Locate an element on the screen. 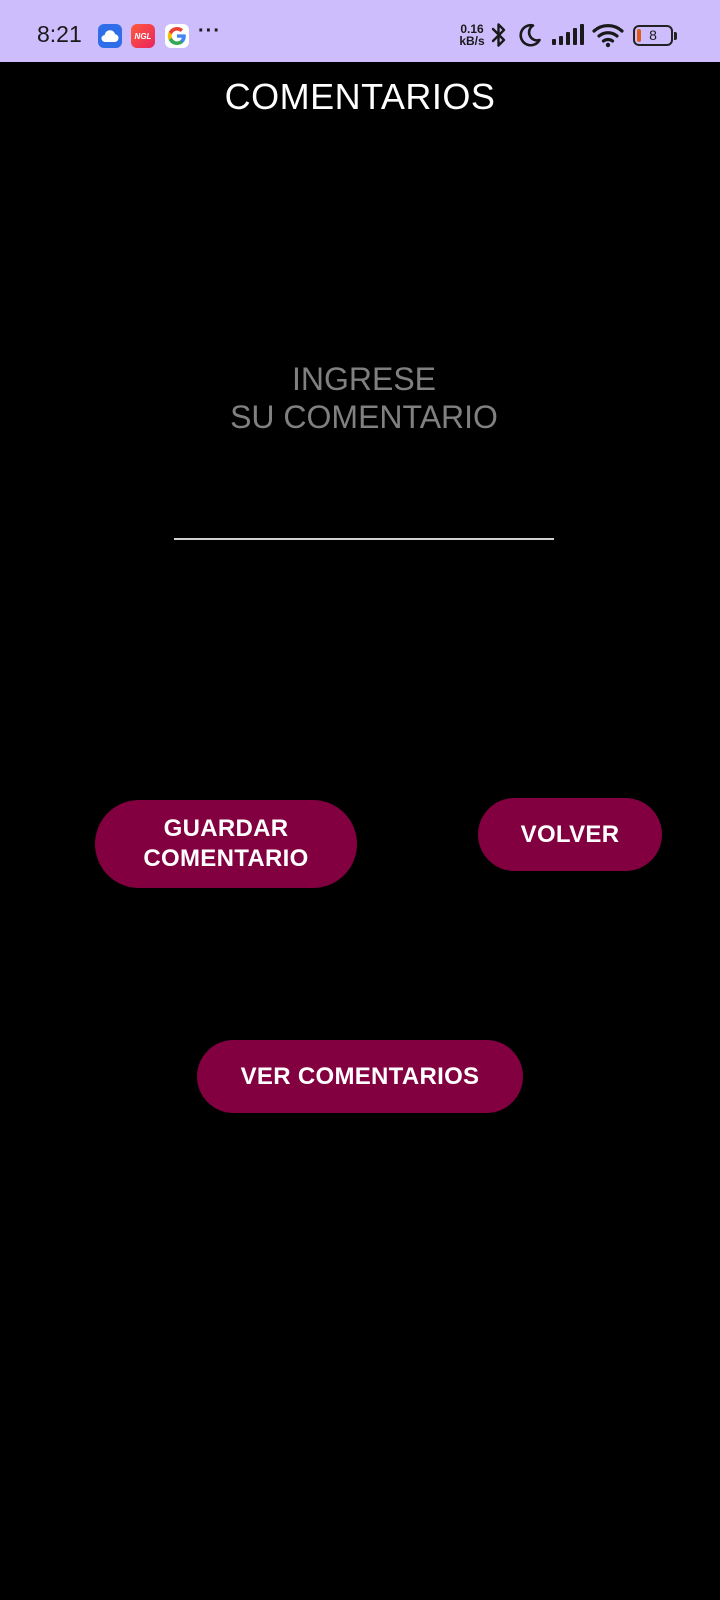 The image size is (720, 1600). network-speed-unit: kB/s is located at coordinates (472, 41).